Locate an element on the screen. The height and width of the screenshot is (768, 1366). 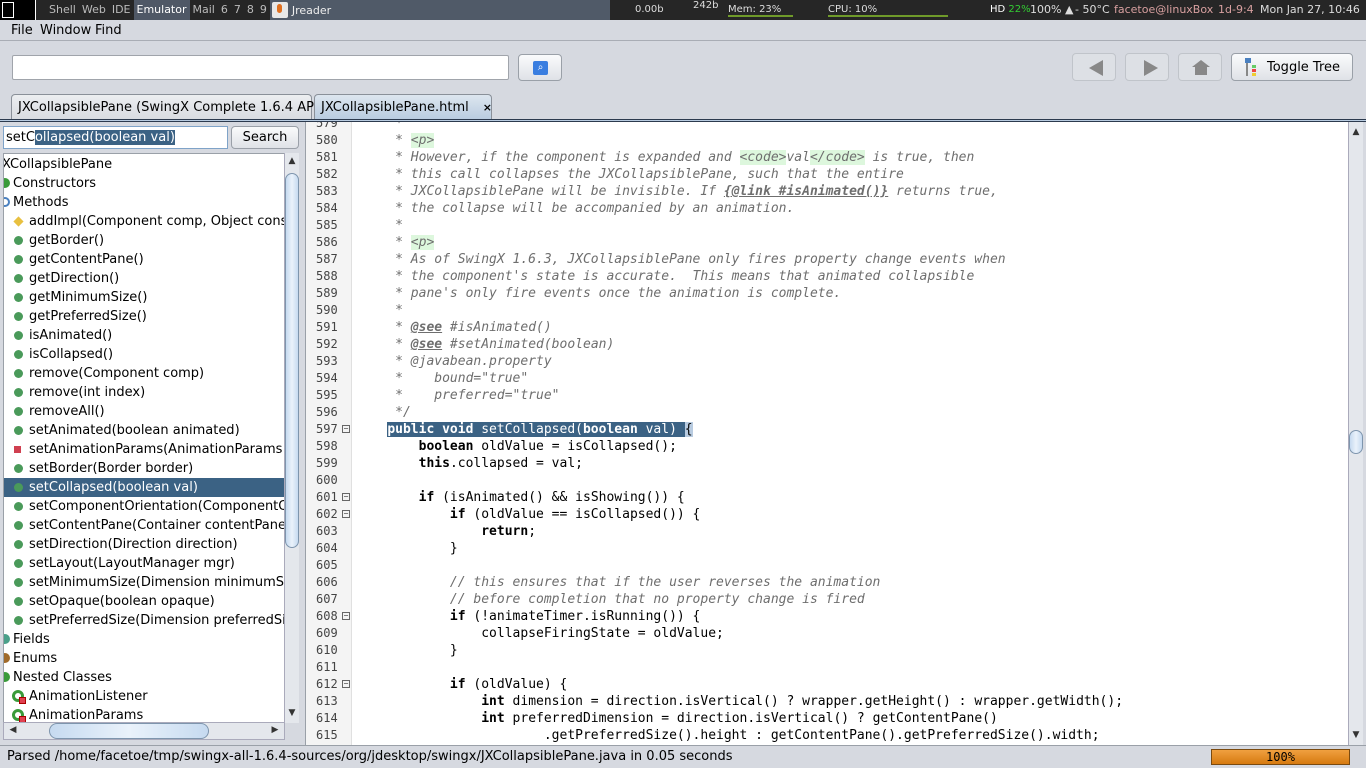
line-number: 597− is located at coordinates (333, 429).